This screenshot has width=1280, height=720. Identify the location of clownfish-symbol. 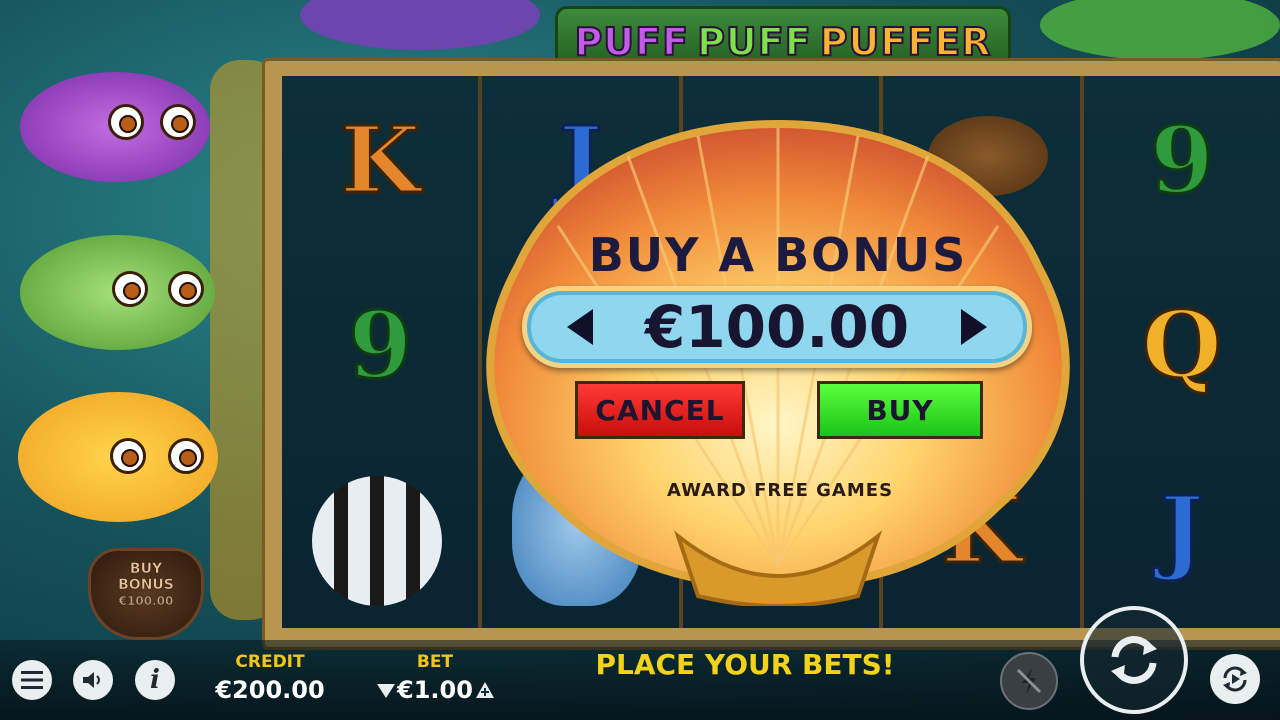
(377, 541).